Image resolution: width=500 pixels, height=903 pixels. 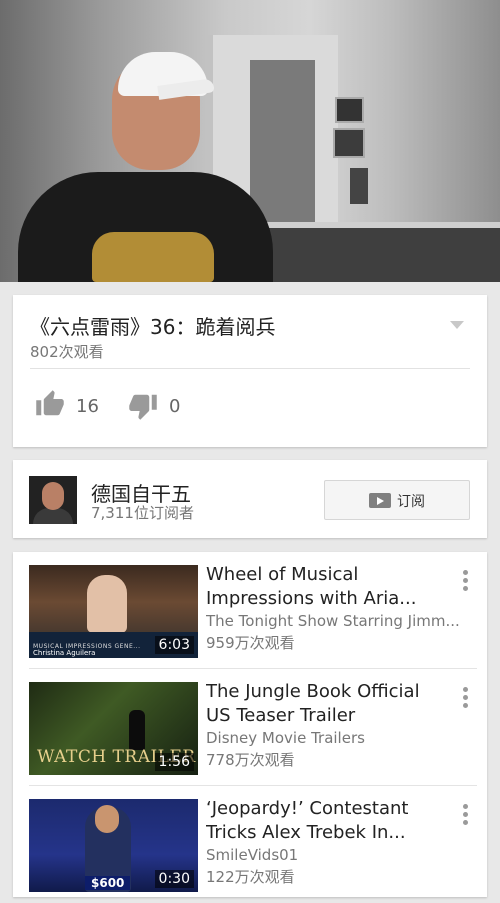 What do you see at coordinates (250, 499) in the screenshot?
I see `channel-card: 德国自干五 7,311位订阅者 订阅` at bounding box center [250, 499].